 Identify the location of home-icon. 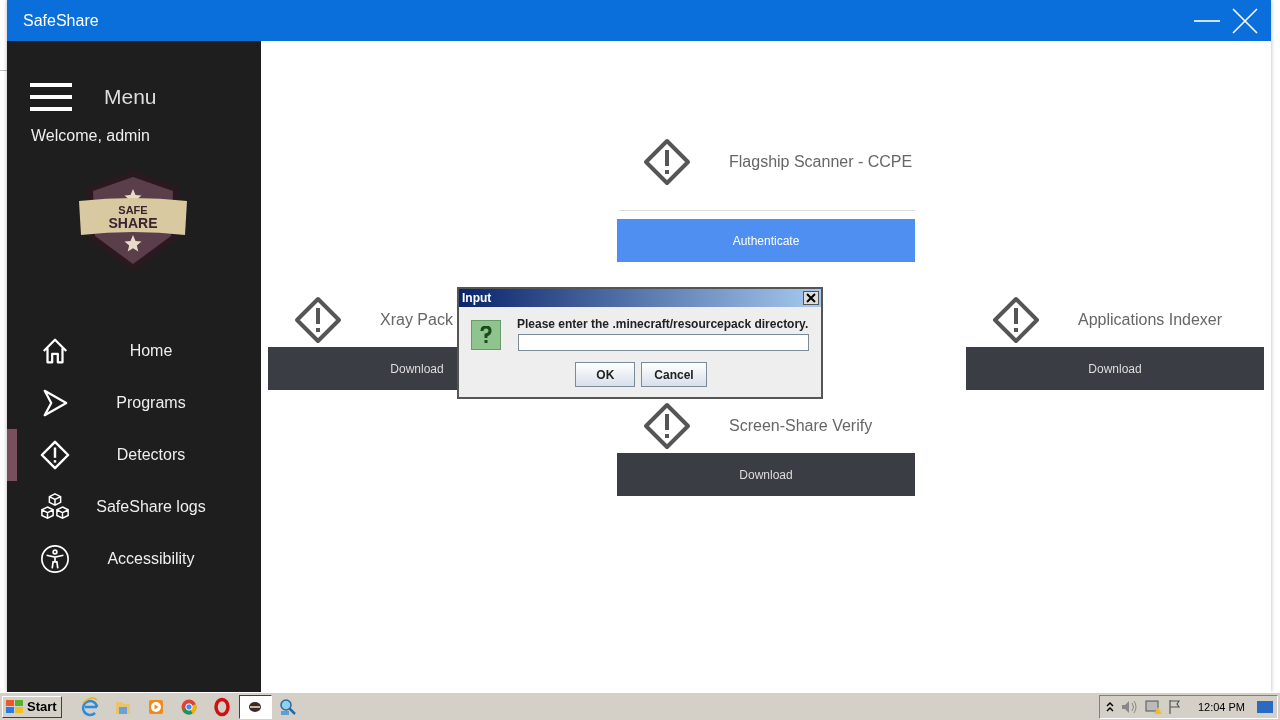
(55, 351).